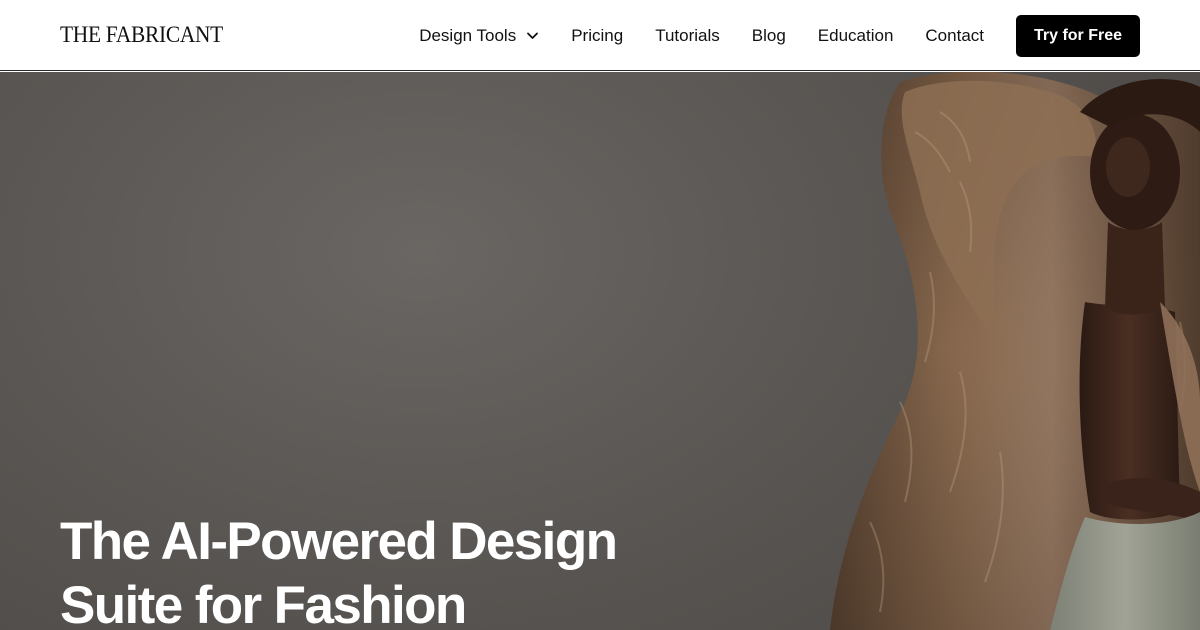 The image size is (1200, 630). What do you see at coordinates (856, 36) in the screenshot?
I see `nav-item-education: Education` at bounding box center [856, 36].